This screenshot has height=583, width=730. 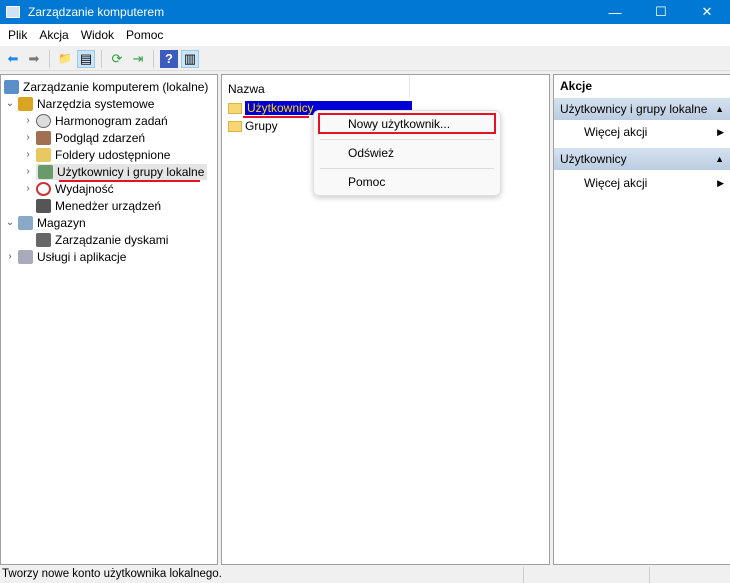 I want to click on menu-widok: Widok, so click(x=97, y=35).